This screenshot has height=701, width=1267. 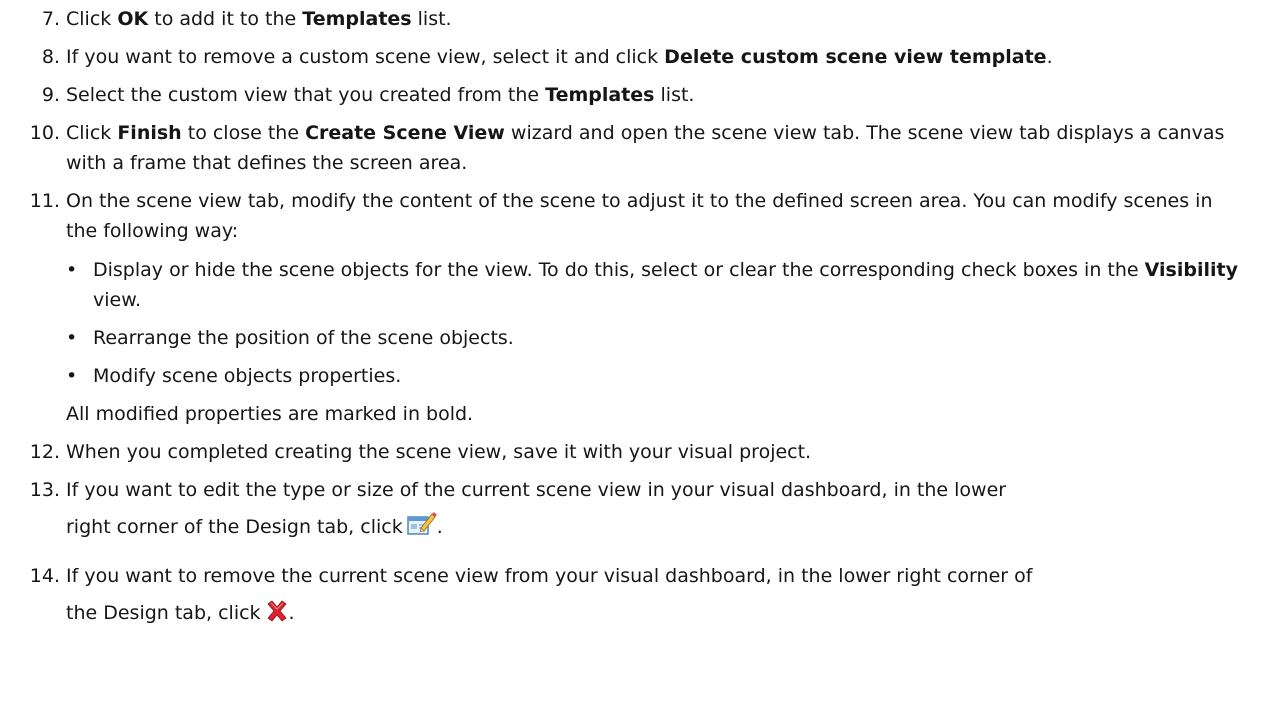 I want to click on delete-scene-view-icon, so click(x=277, y=617).